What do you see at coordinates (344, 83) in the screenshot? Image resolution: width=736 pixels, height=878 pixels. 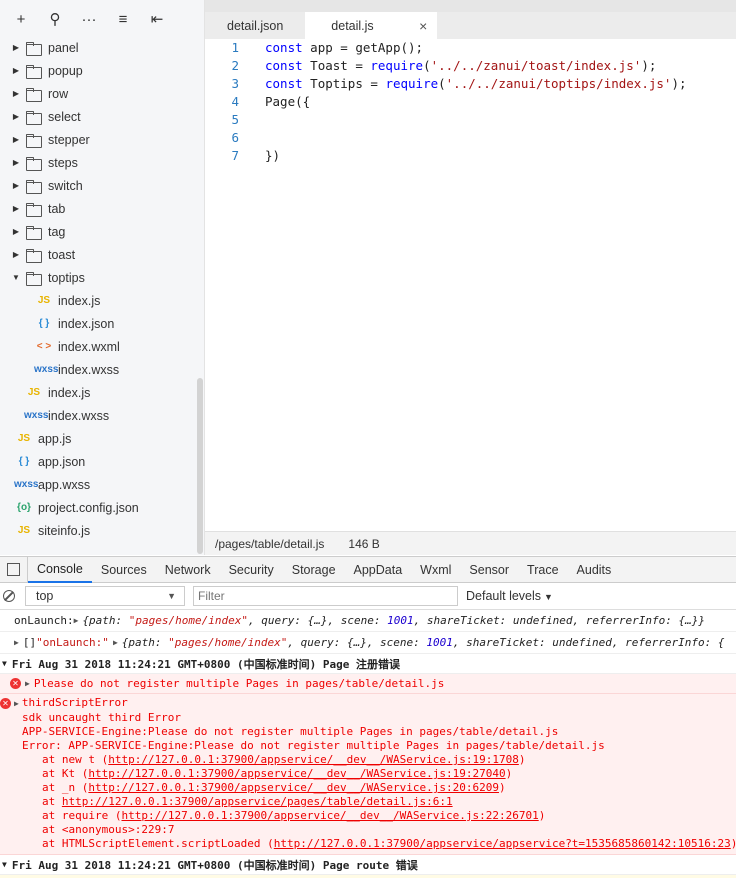 I see `code-segment: Toptips =` at bounding box center [344, 83].